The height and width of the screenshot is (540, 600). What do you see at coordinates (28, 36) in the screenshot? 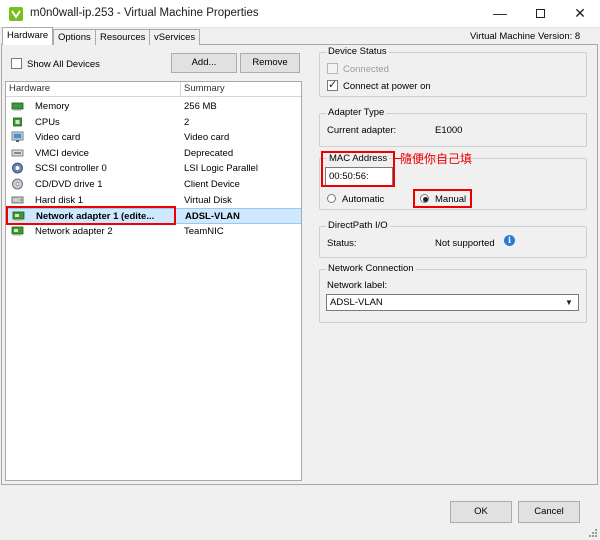
I see `tab-hardware: Hardware` at bounding box center [28, 36].